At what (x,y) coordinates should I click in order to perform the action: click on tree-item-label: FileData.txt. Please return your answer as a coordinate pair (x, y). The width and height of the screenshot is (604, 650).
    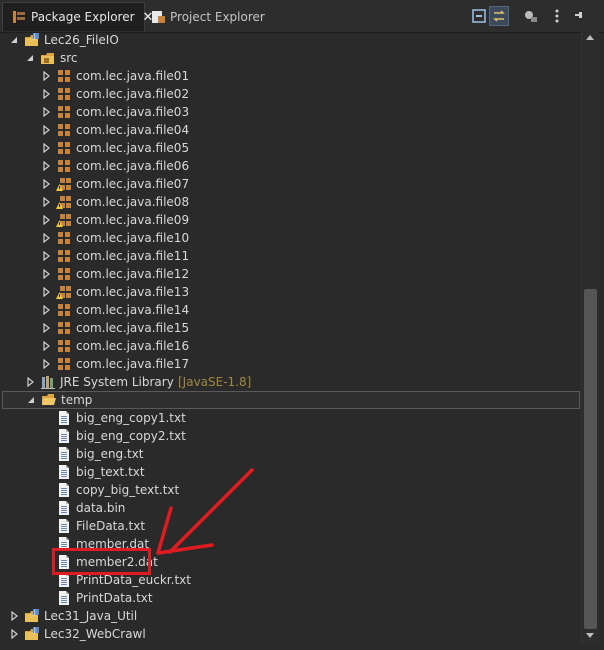
    Looking at the image, I should click on (111, 526).